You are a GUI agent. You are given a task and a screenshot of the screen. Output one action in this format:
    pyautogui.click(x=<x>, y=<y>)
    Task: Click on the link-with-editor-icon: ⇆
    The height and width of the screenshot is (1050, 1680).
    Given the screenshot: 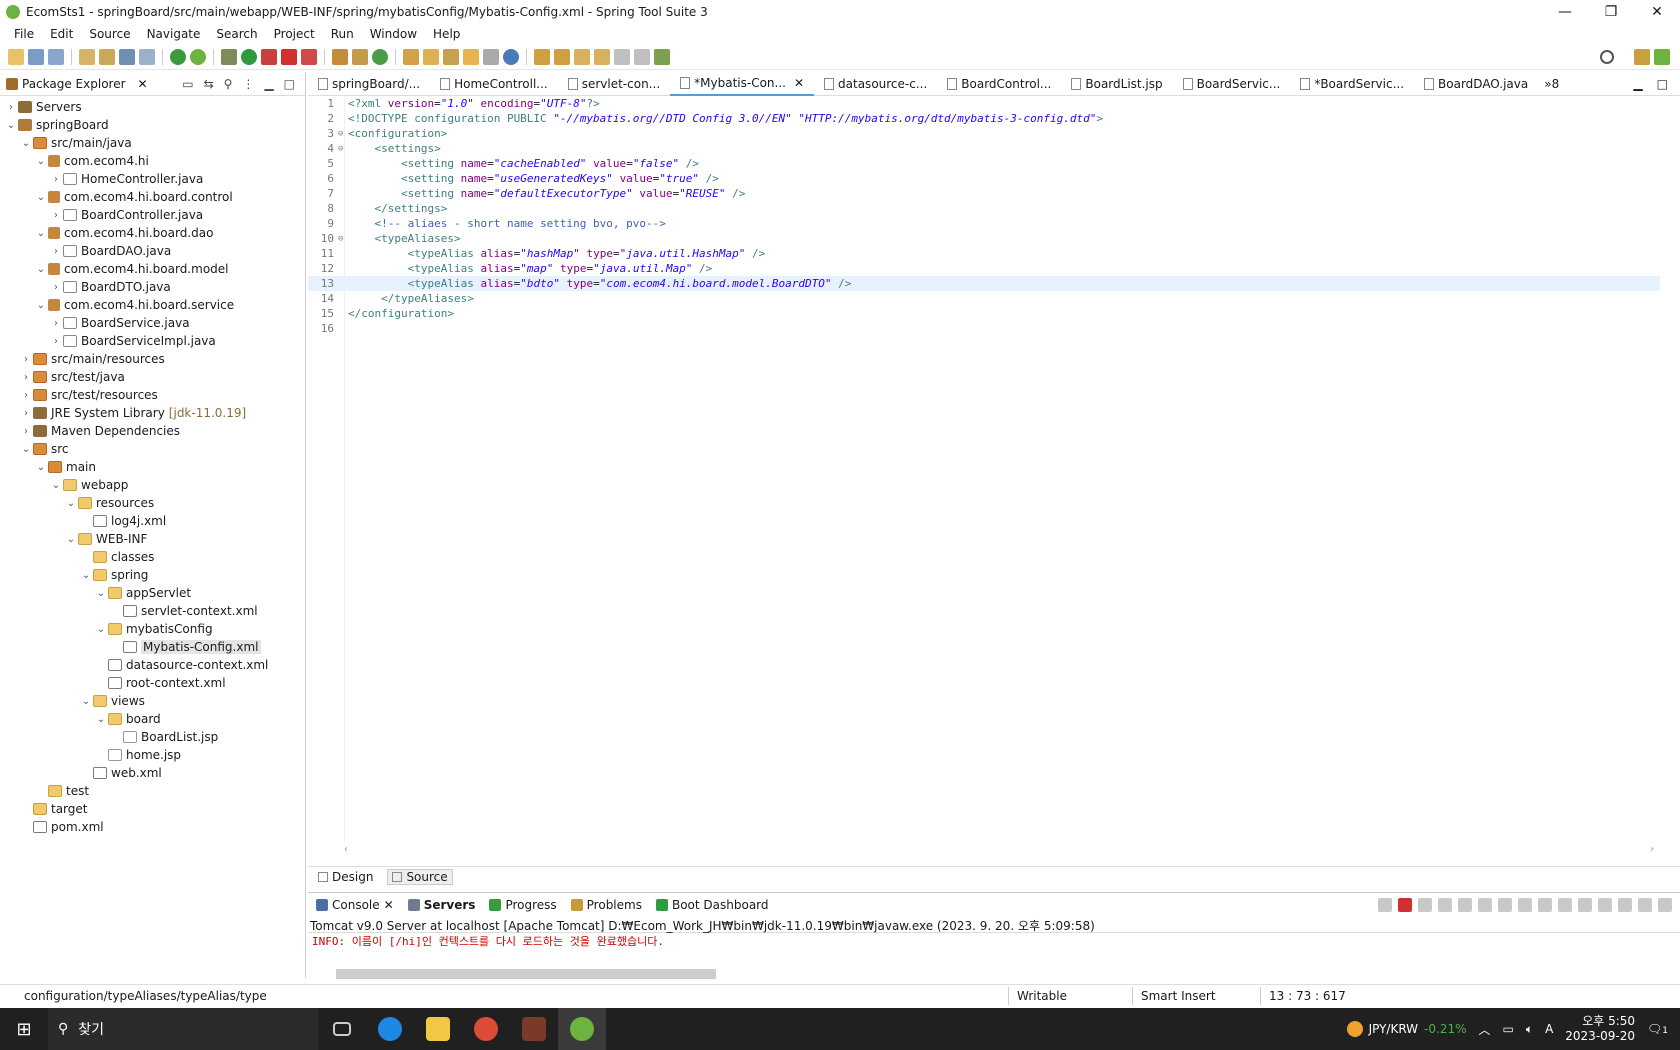 What is the action you would take?
    pyautogui.click(x=209, y=84)
    